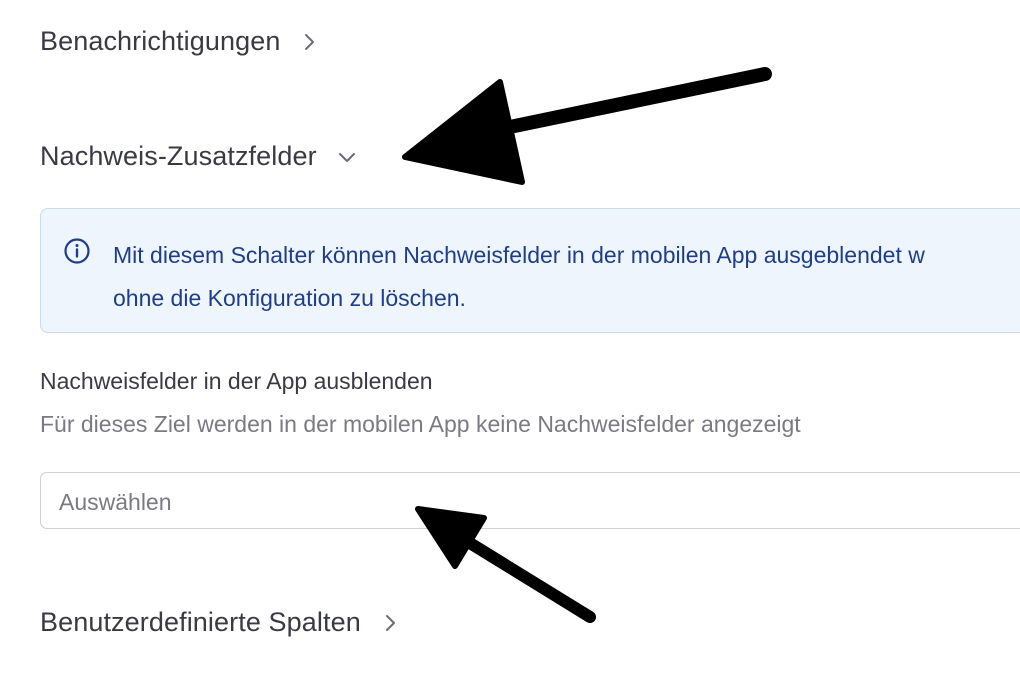  I want to click on section-notifications: Benachrichtigungen, so click(178, 41).